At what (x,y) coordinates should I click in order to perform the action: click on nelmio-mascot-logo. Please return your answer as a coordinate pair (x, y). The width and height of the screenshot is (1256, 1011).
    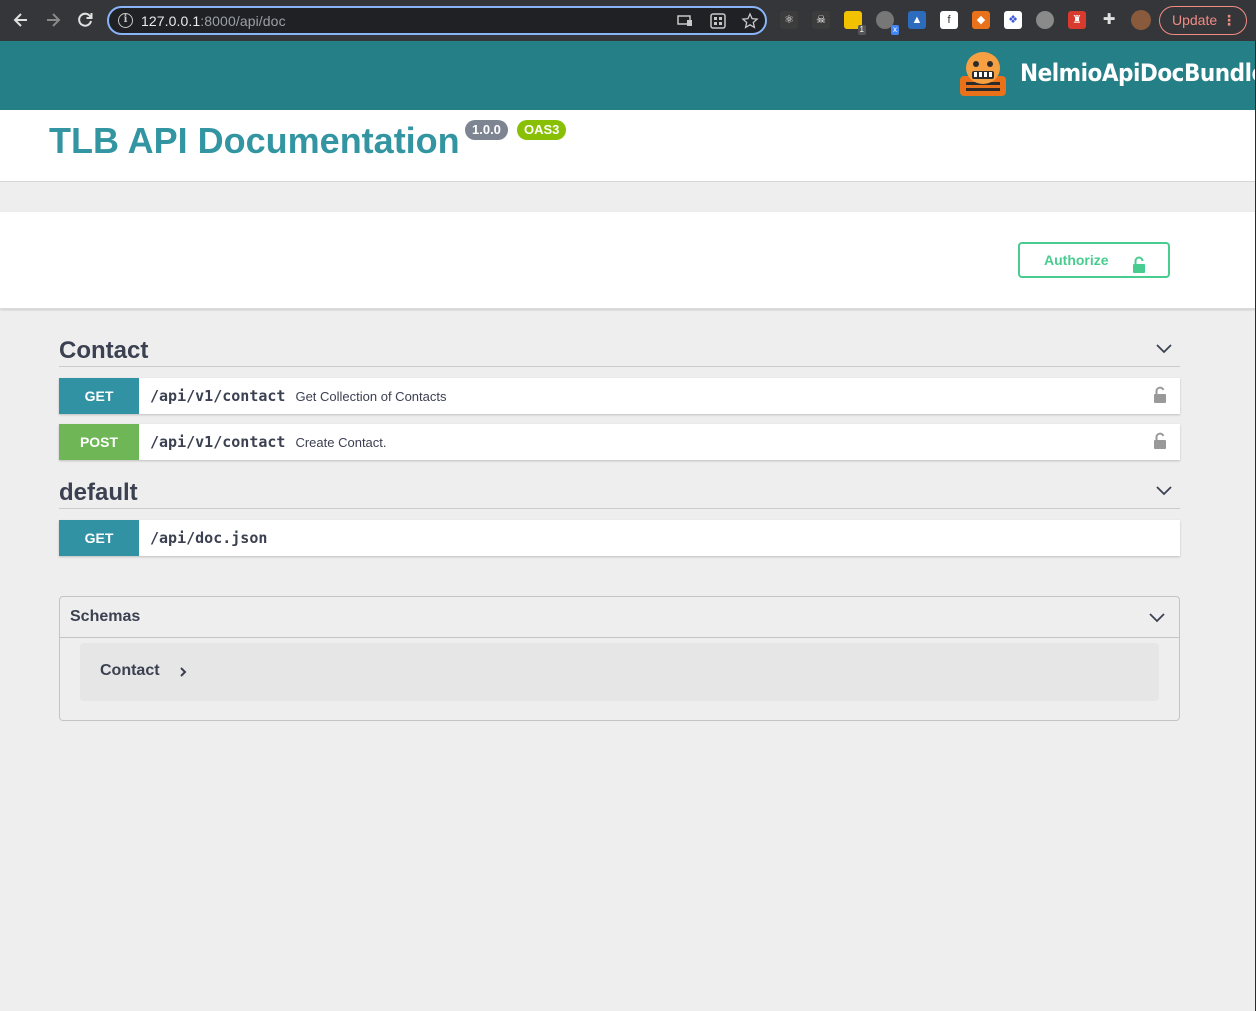
    Looking at the image, I should click on (983, 74).